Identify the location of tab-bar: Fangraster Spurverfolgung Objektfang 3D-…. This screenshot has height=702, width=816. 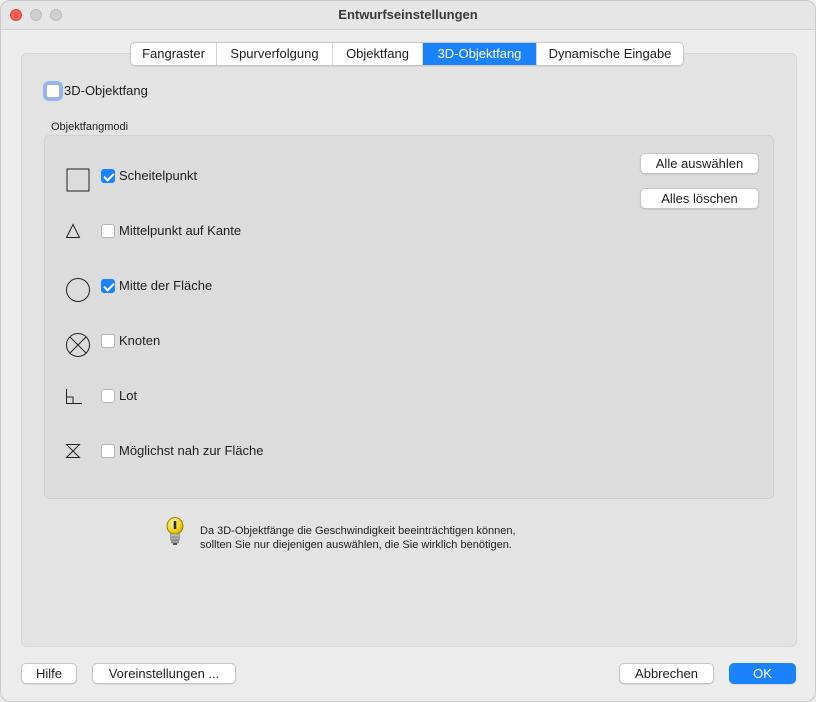
(407, 54).